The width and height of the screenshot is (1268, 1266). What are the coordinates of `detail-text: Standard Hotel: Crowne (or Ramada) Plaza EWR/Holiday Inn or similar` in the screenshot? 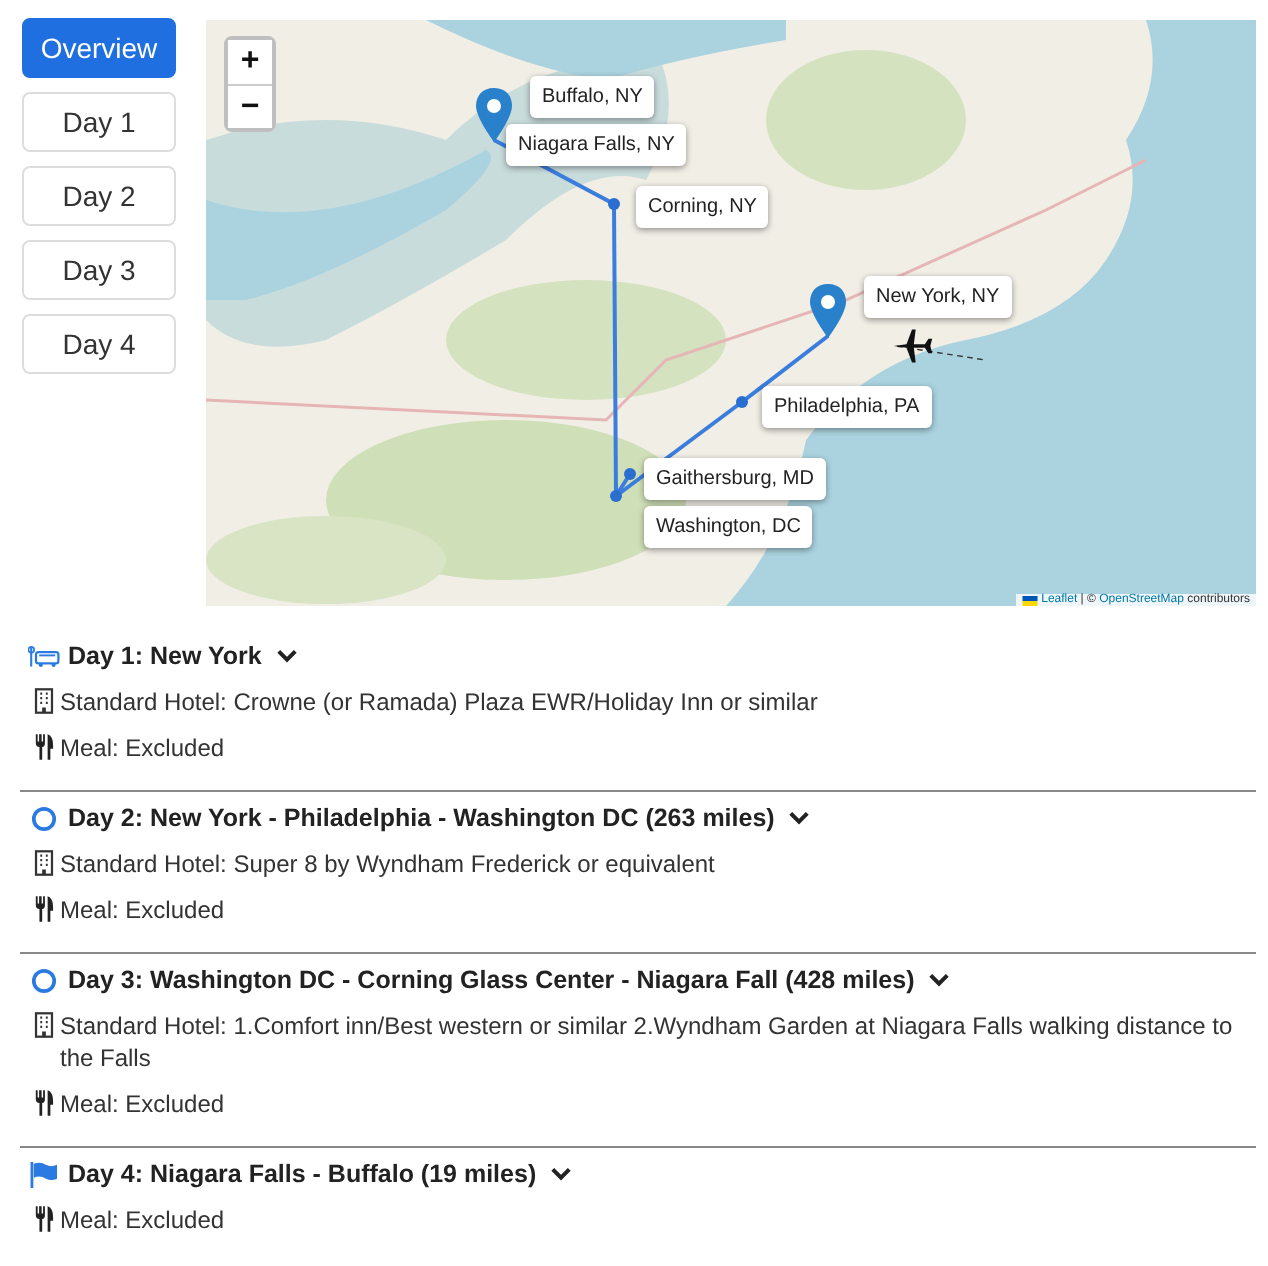 It's located at (439, 702).